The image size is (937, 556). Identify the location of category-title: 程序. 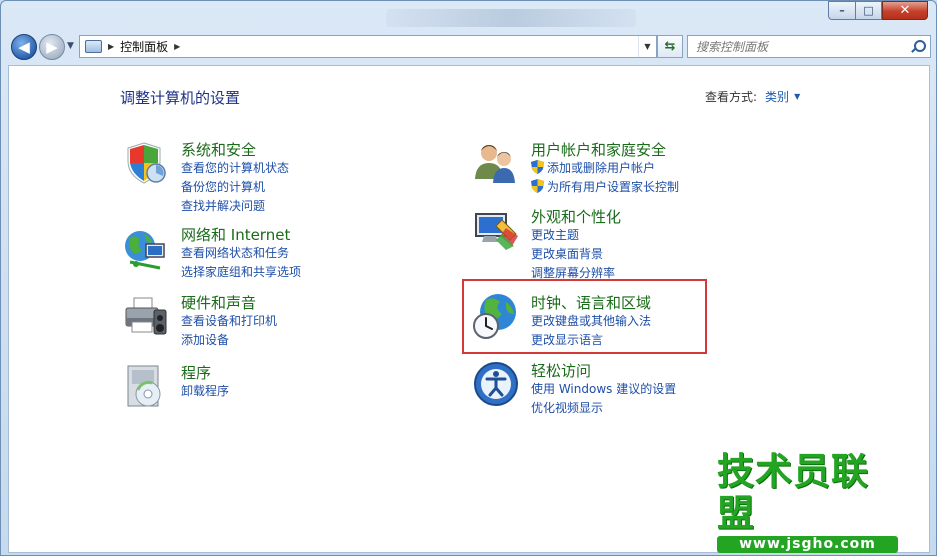
(196, 372).